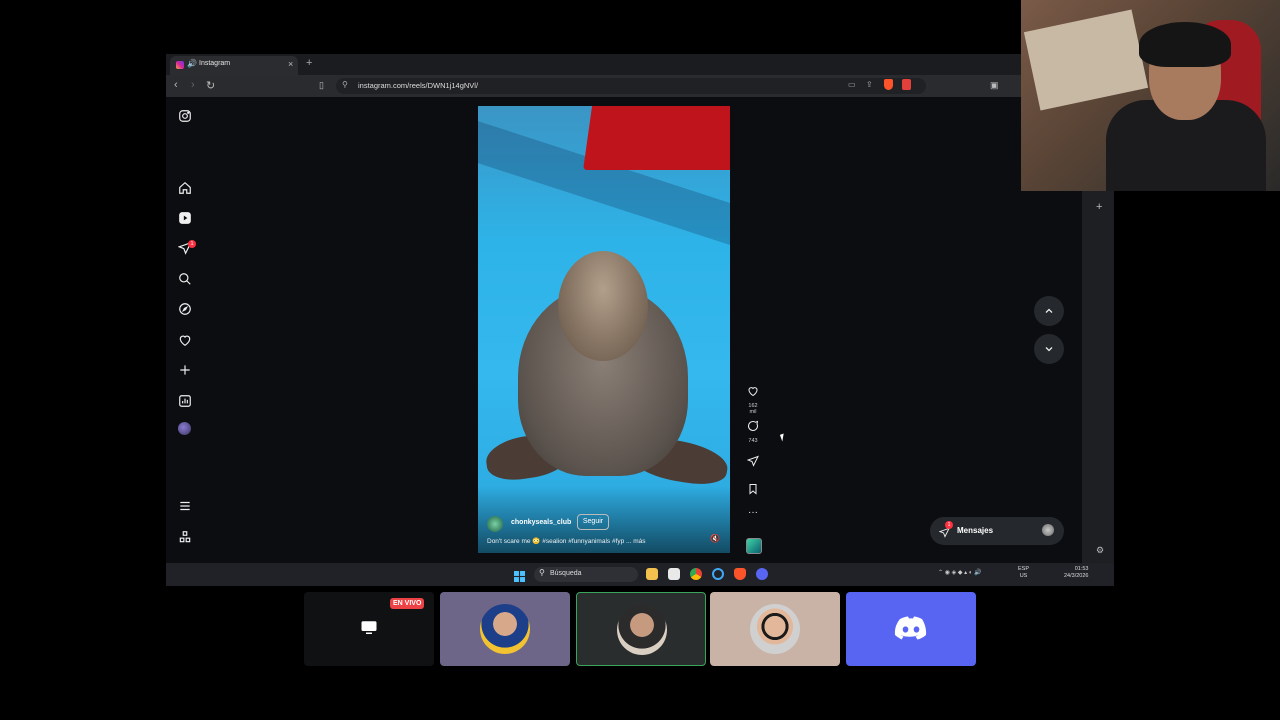 The width and height of the screenshot is (1280, 720). I want to click on discord-logo-icon, so click(911, 629).